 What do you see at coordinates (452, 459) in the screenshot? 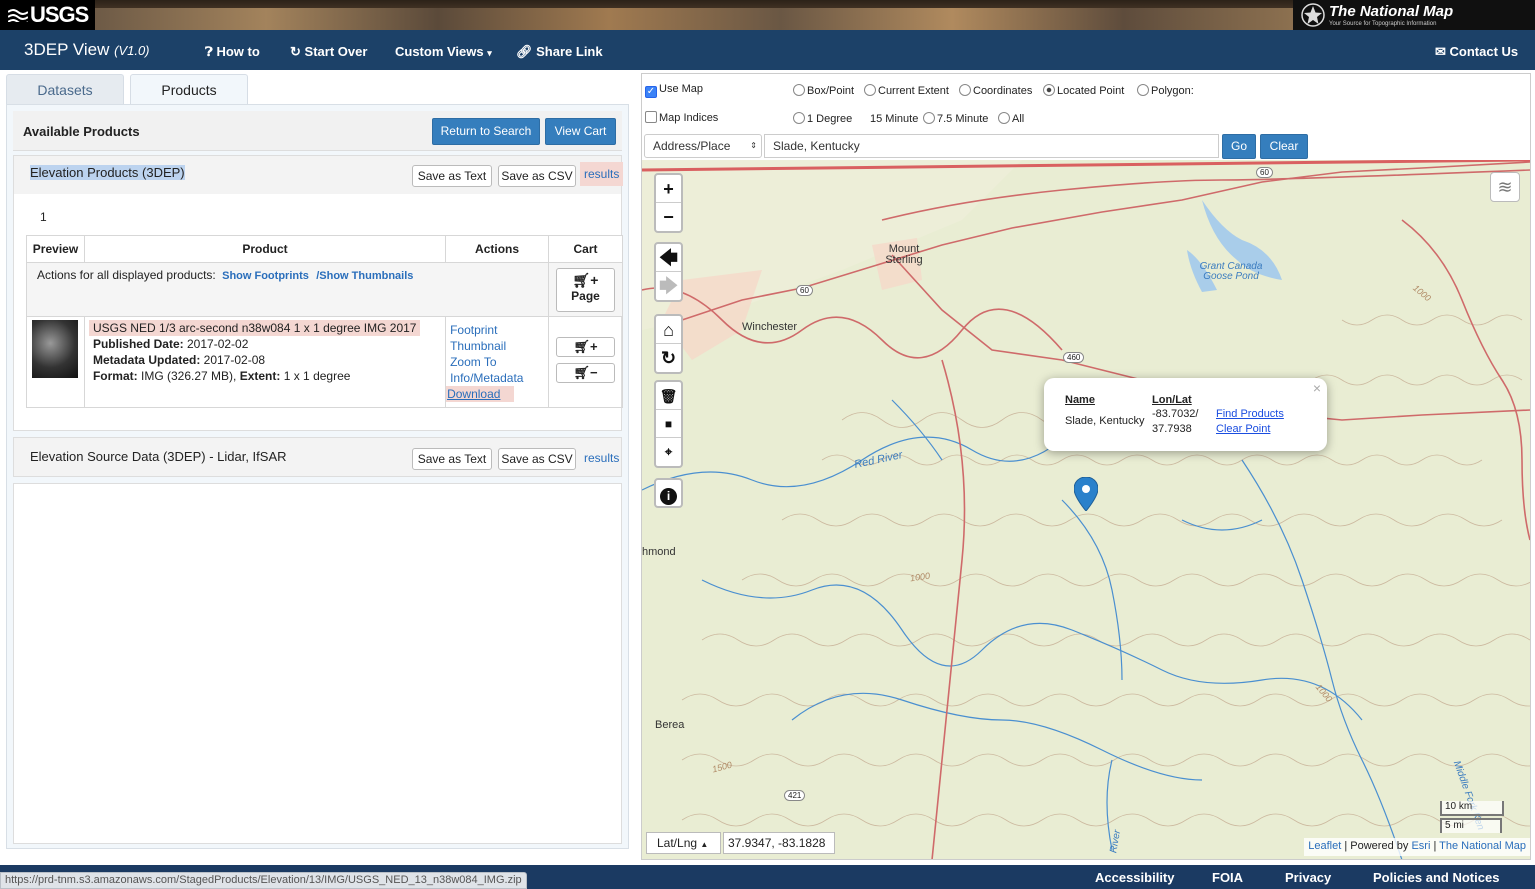
I see `source-save-as-text-button: Save as Text` at bounding box center [452, 459].